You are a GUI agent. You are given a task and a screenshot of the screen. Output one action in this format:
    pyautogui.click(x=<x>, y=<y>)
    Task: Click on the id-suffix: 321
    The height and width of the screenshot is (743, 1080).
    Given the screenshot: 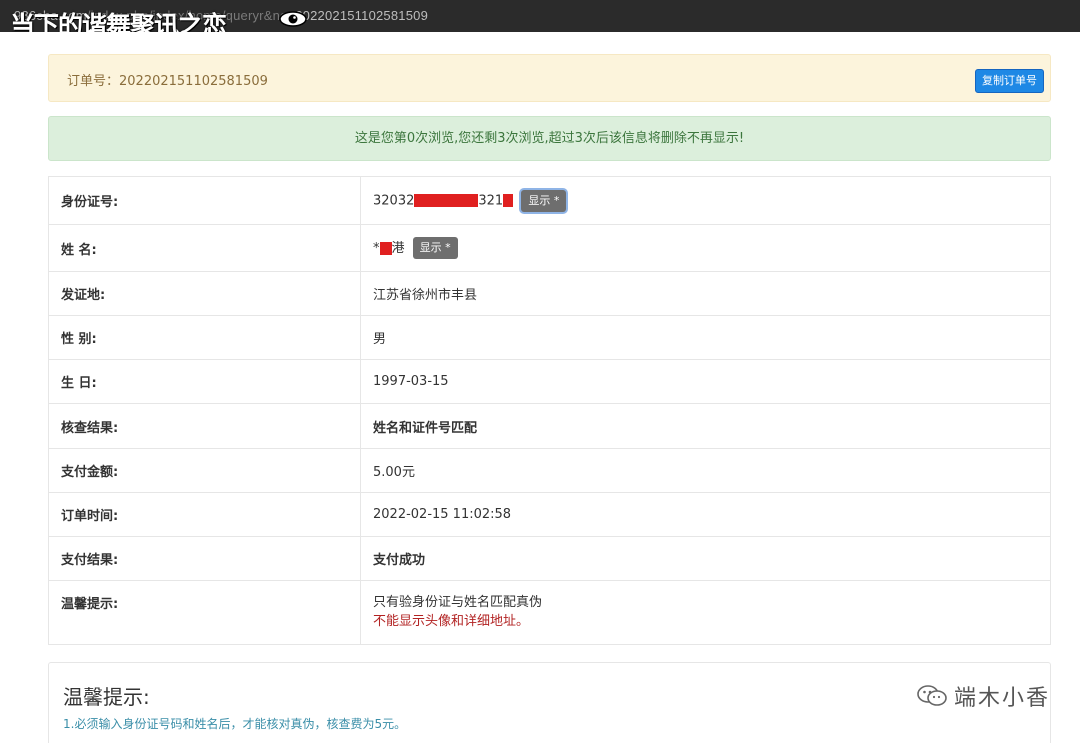 What is the action you would take?
    pyautogui.click(x=491, y=200)
    